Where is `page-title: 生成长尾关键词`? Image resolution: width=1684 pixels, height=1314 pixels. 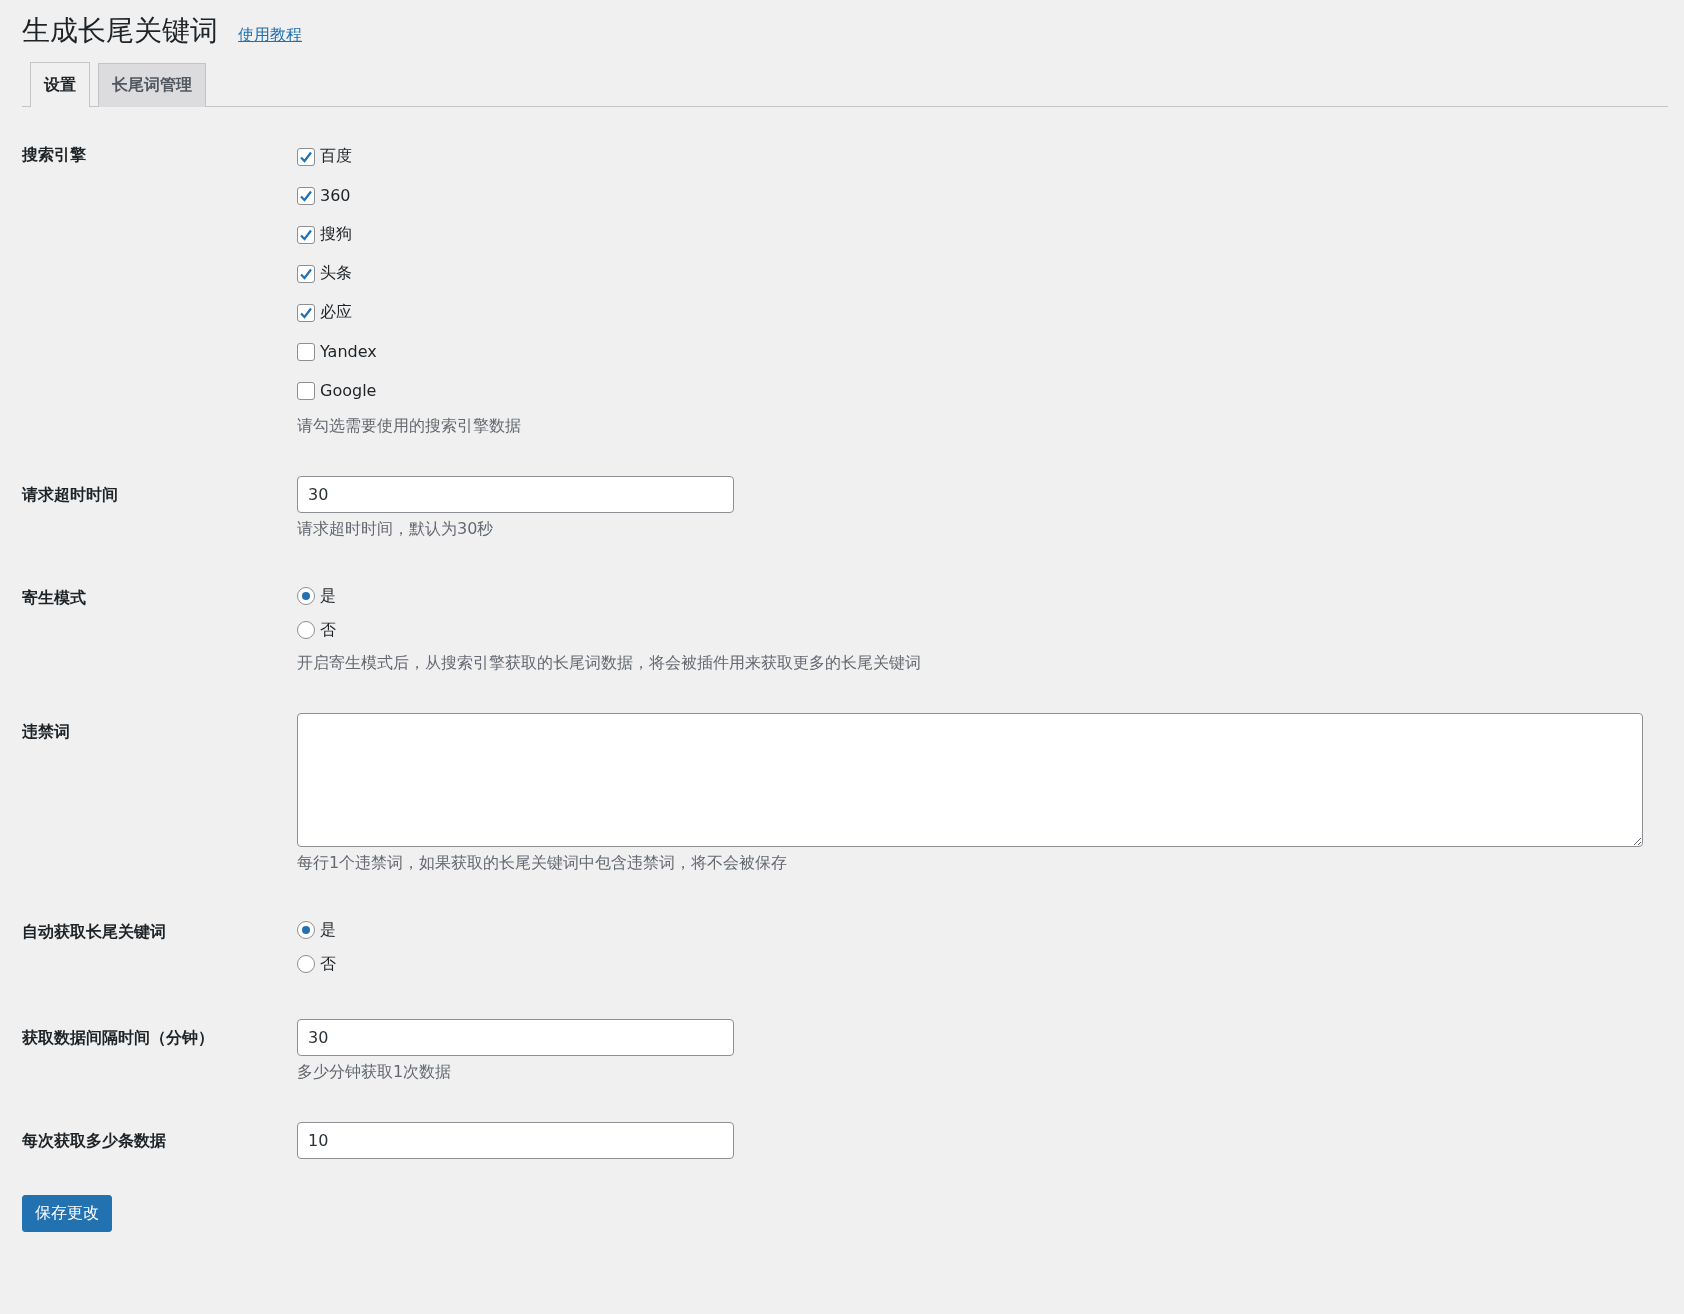
page-title: 生成长尾关键词 is located at coordinates (120, 31).